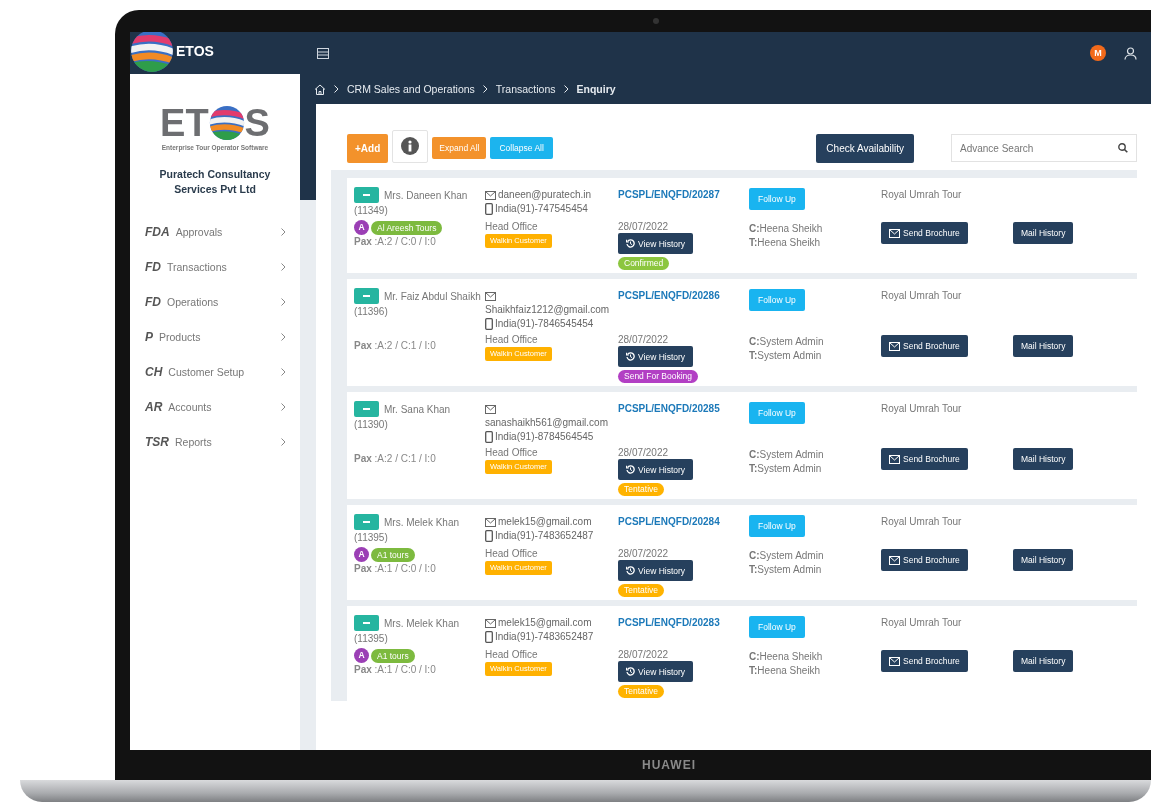 The height and width of the screenshot is (807, 1151). Describe the element at coordinates (525, 89) in the screenshot. I see `breadcrumb-link: Transactions` at that location.